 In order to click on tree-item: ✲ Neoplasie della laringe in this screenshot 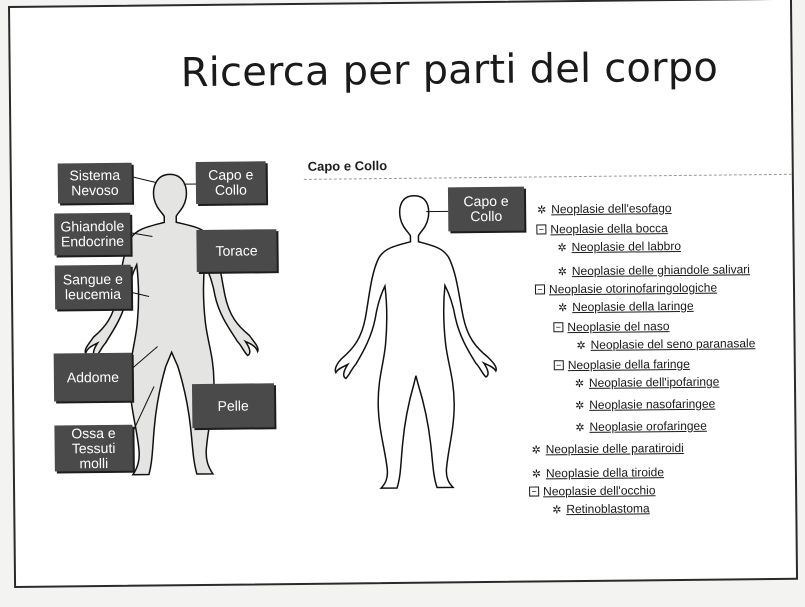, I will do `click(625, 306)`.